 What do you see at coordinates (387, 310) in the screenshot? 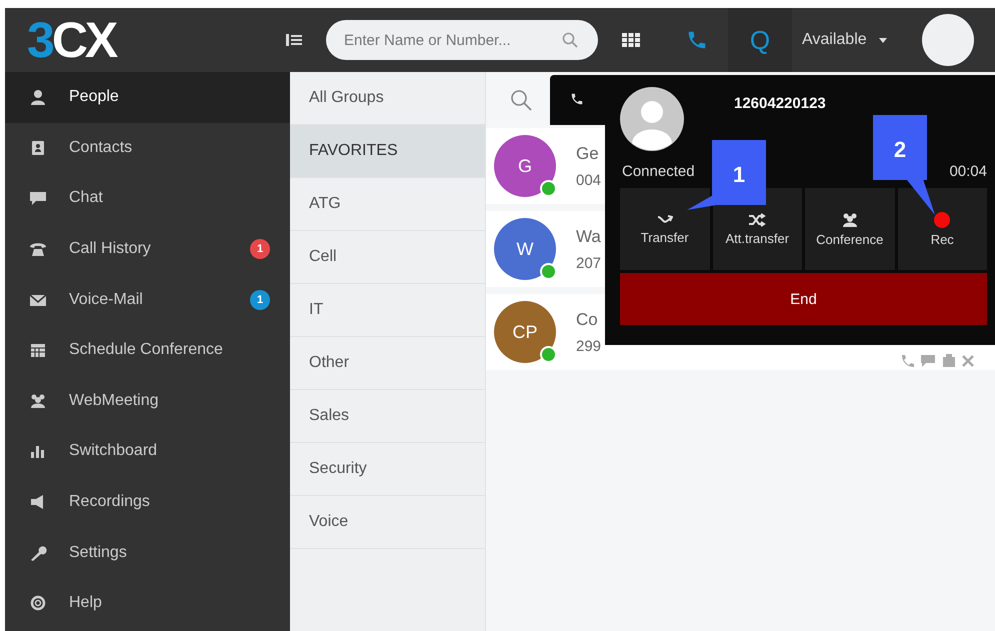
I see `group-item: IT` at bounding box center [387, 310].